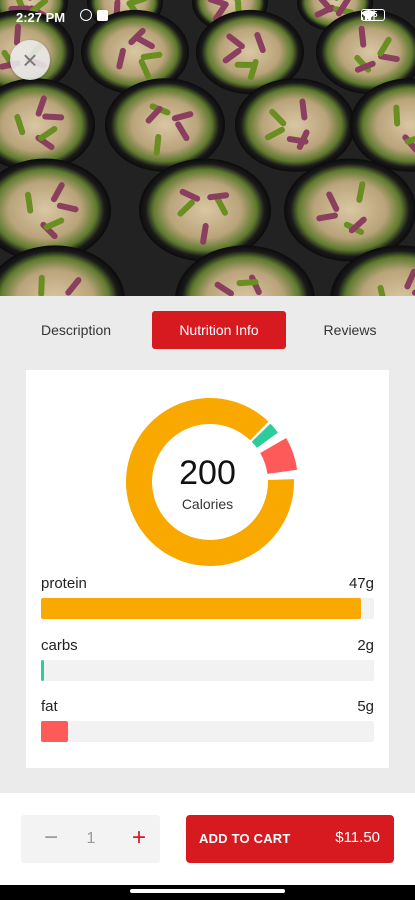 The width and height of the screenshot is (415, 900). I want to click on nutrient-amount: 47g, so click(361, 583).